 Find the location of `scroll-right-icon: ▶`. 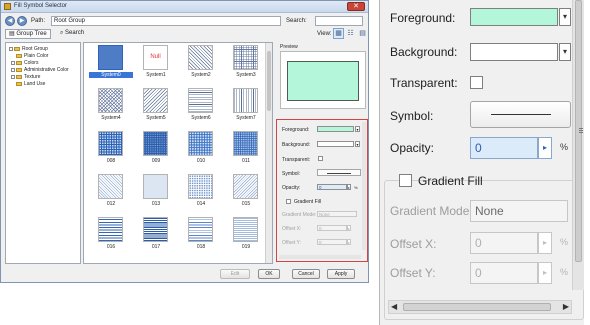

scroll-right-icon: ▶ is located at coordinates (566, 307).